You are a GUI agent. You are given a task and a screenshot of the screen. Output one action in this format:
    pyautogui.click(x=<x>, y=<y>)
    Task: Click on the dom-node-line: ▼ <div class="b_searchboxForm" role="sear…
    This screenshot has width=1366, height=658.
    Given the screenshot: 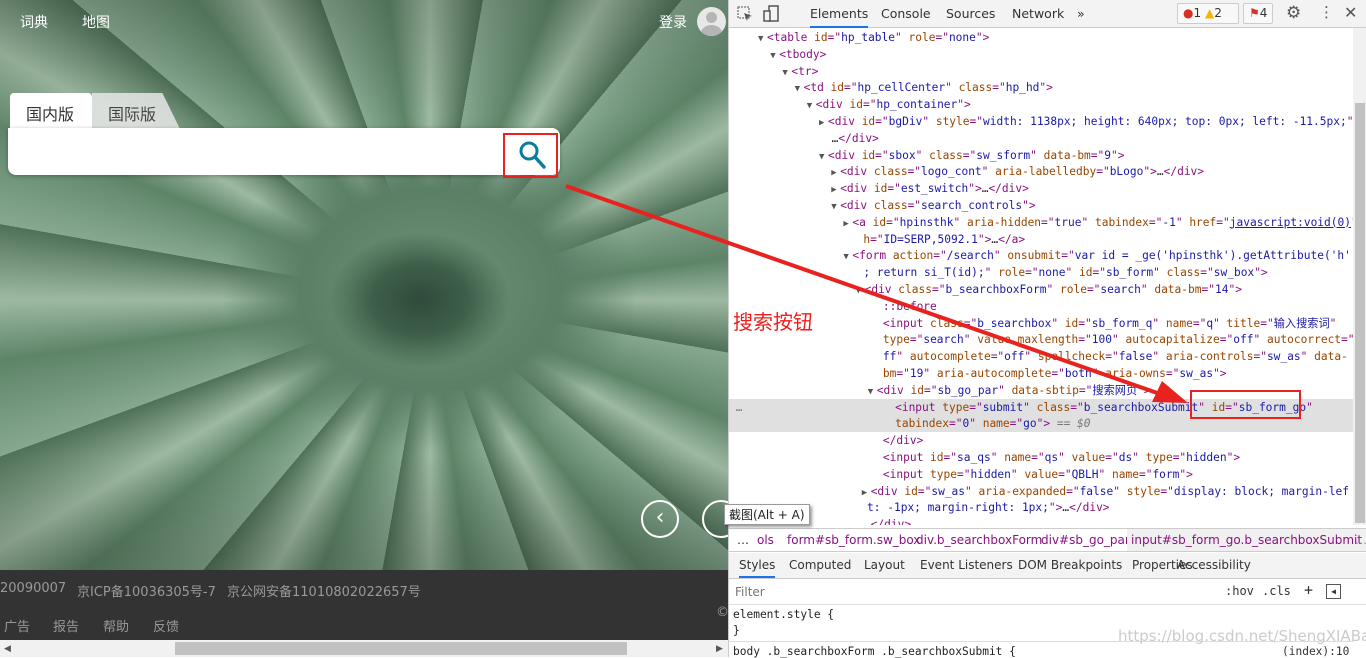 What is the action you would take?
    pyautogui.click(x=1041, y=289)
    